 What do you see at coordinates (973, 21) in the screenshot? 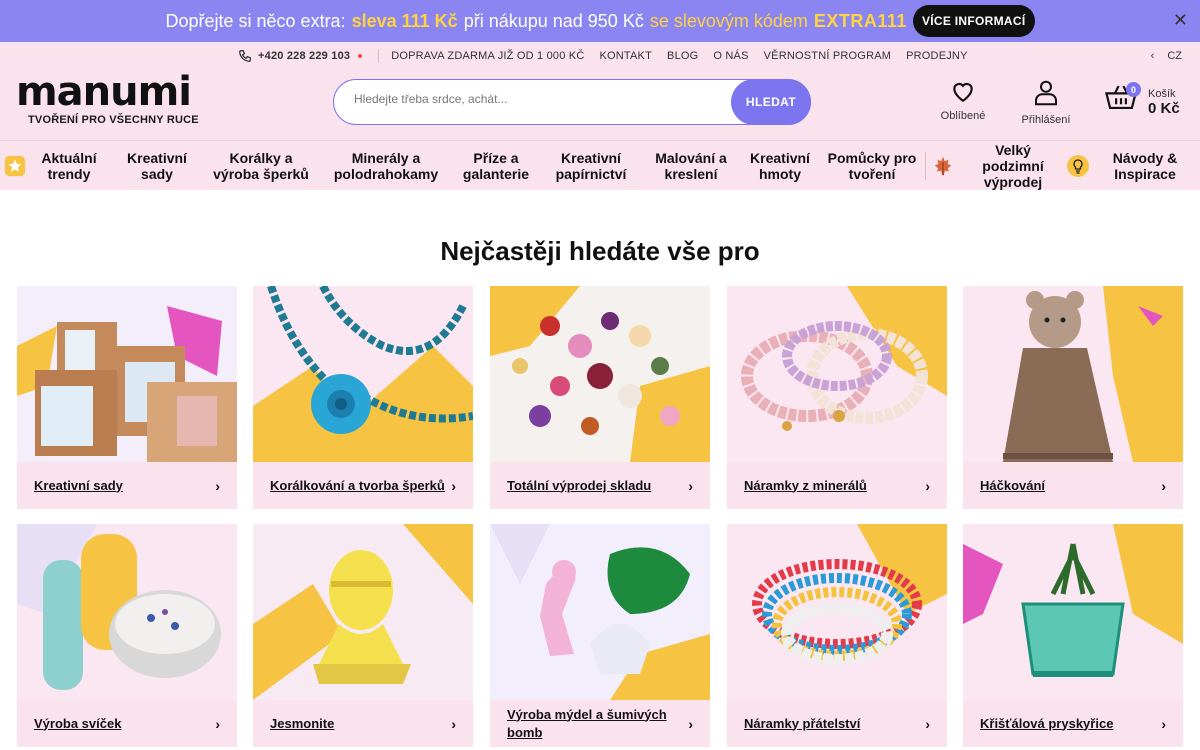
I see `more-info-button: VÍCE INFORMACÍ` at bounding box center [973, 21].